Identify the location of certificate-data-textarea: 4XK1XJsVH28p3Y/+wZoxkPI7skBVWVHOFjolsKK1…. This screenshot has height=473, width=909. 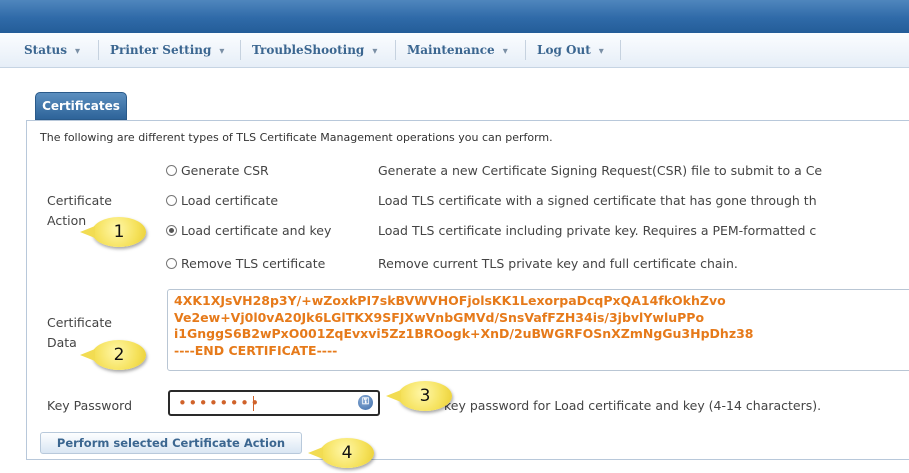
(538, 330).